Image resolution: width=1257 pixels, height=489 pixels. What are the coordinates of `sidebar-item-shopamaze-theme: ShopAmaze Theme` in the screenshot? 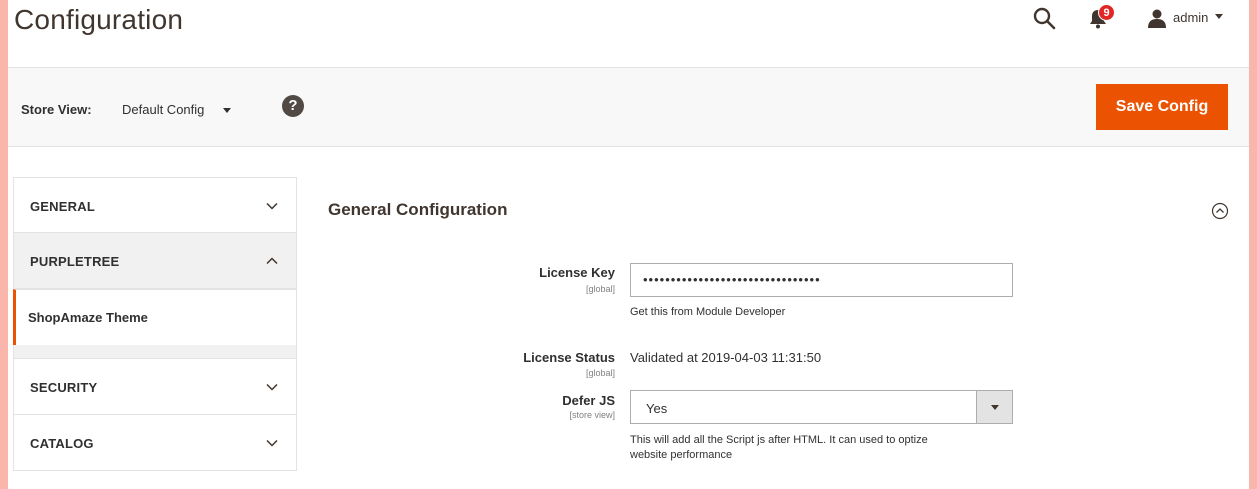 It's located at (155, 317).